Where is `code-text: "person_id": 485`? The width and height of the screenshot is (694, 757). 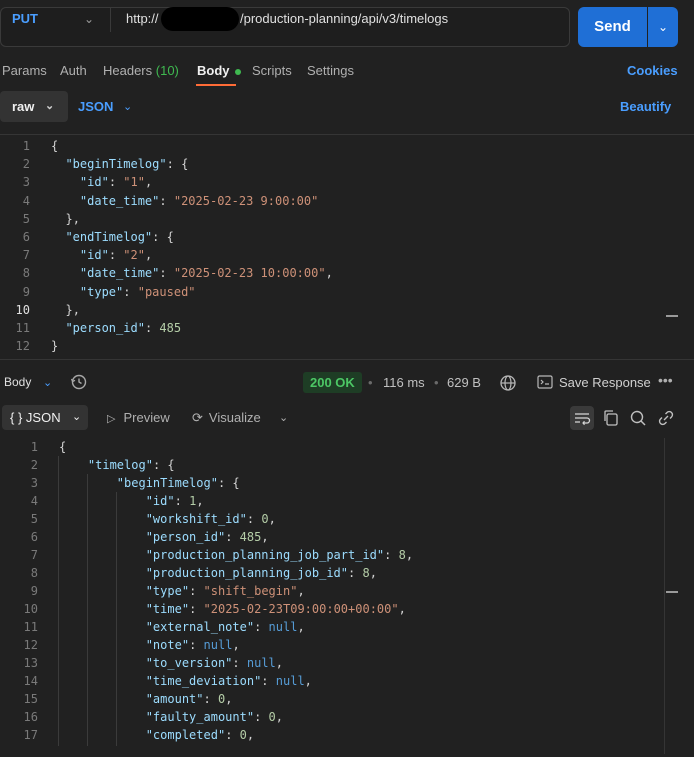
code-text: "person_id": 485 is located at coordinates (123, 328).